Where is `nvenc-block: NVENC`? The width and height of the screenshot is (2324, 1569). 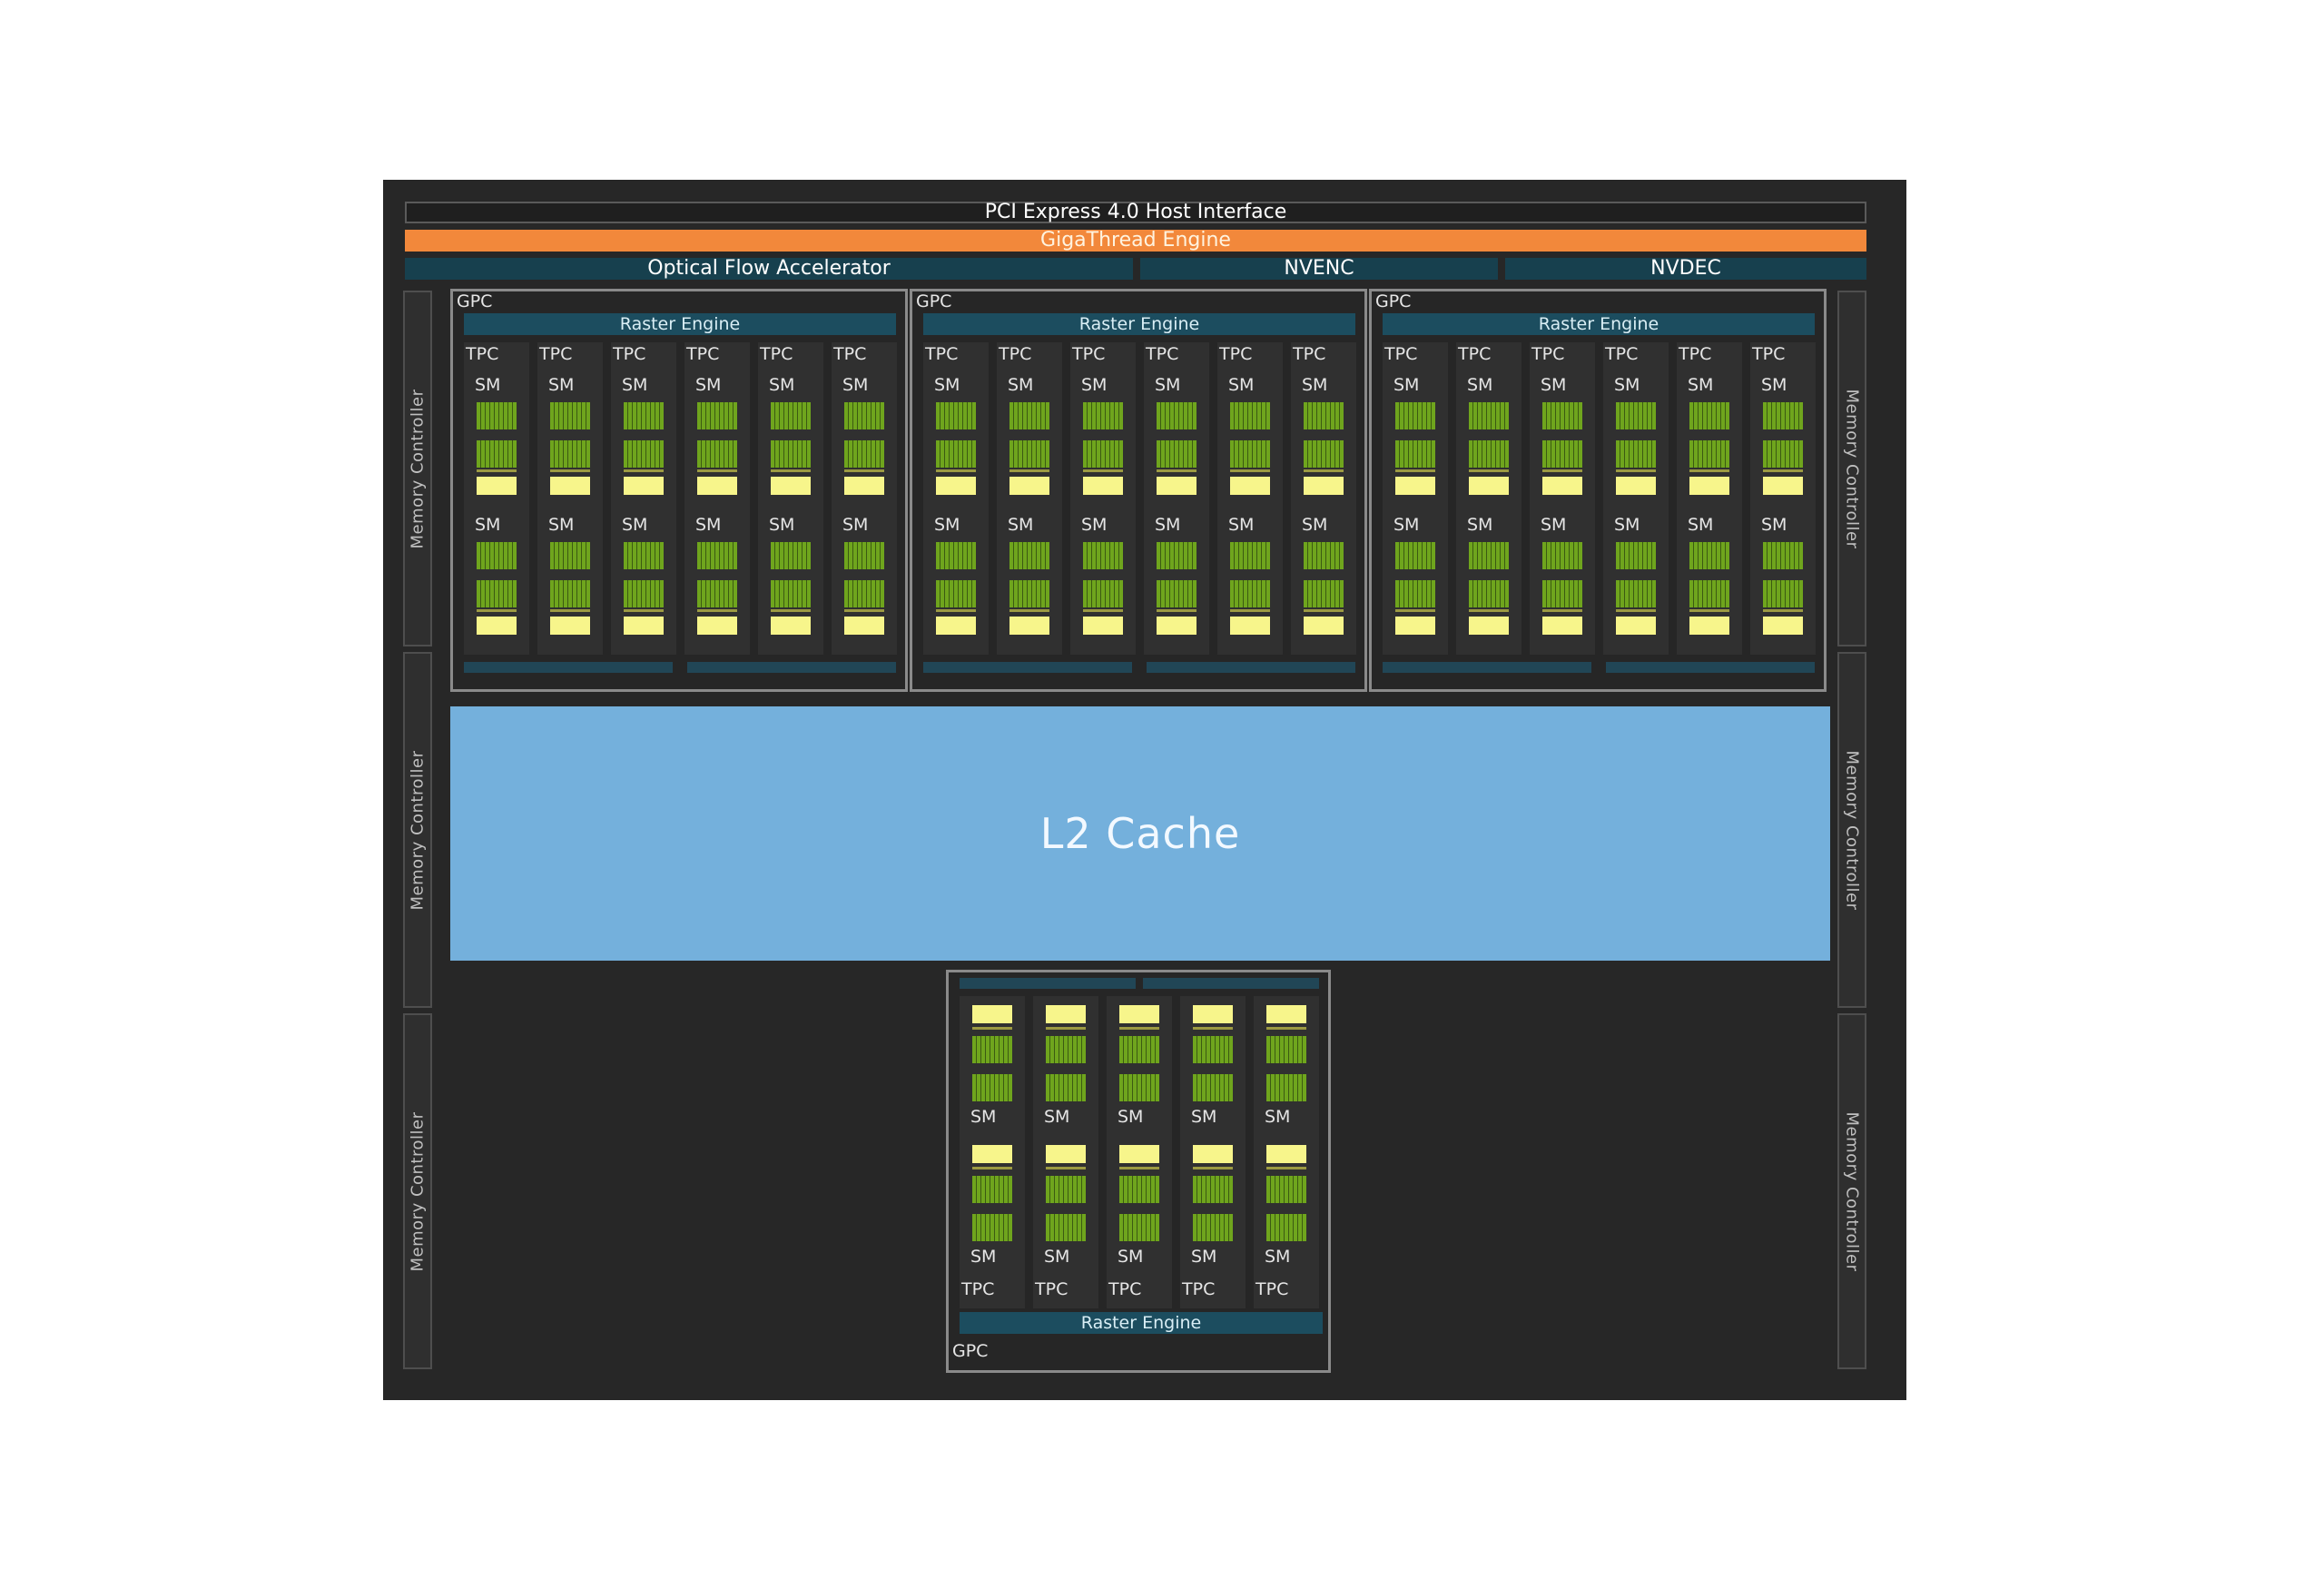
nvenc-block: NVENC is located at coordinates (1319, 269).